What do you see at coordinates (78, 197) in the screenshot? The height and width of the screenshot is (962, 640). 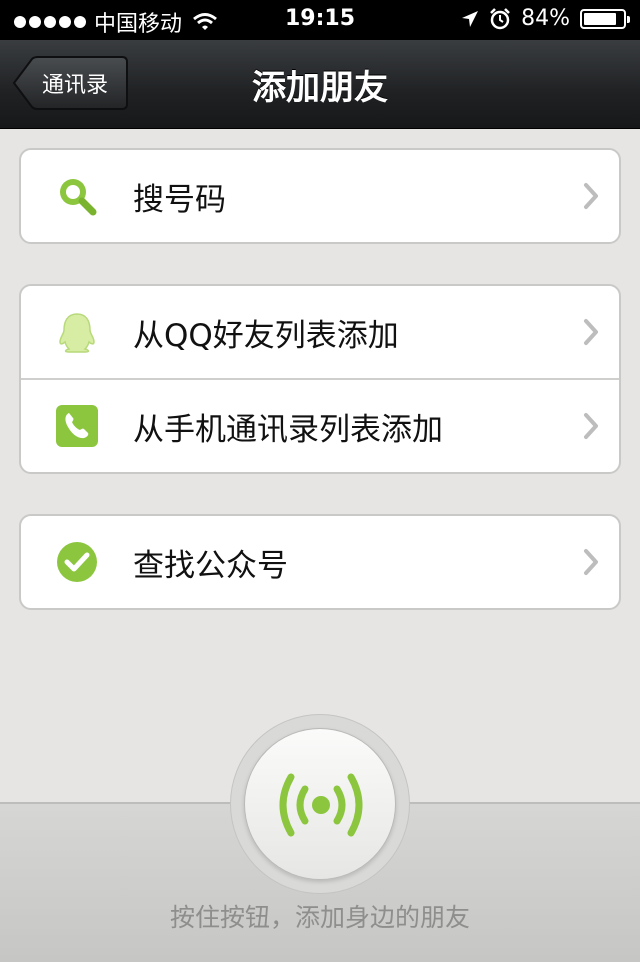 I see `search-icon` at bounding box center [78, 197].